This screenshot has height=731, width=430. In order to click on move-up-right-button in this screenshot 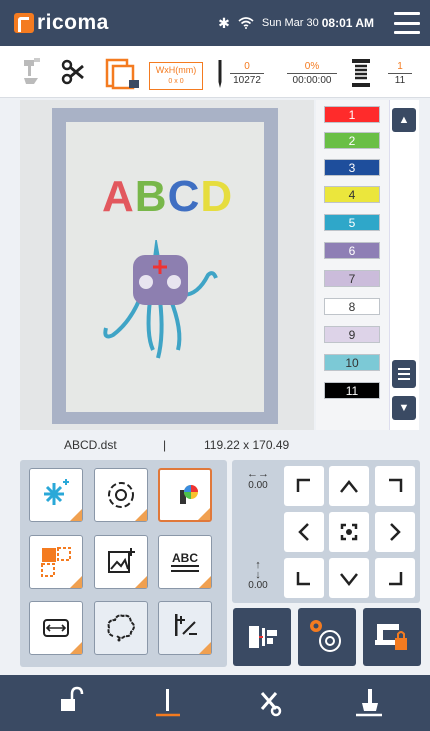, I will do `click(395, 486)`.